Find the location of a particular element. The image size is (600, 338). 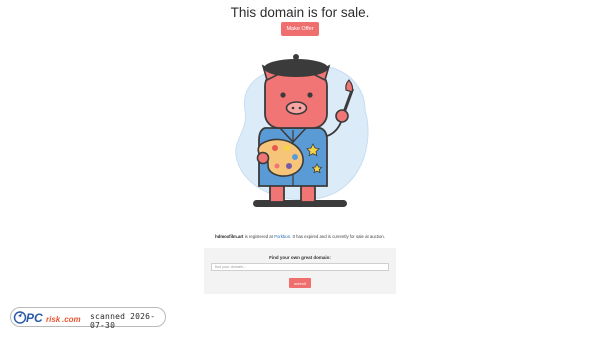

domain-search-input is located at coordinates (300, 267).